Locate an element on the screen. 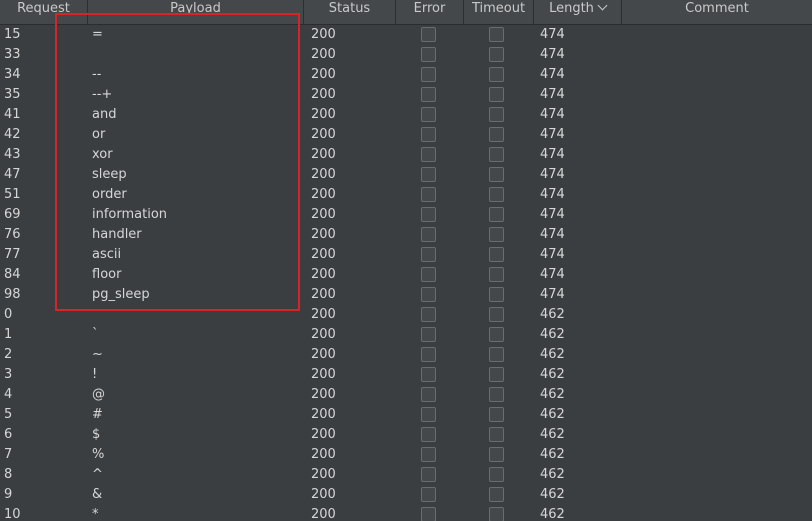 The height and width of the screenshot is (521, 812). table-row: 1 ` 200 462 is located at coordinates (406, 335).